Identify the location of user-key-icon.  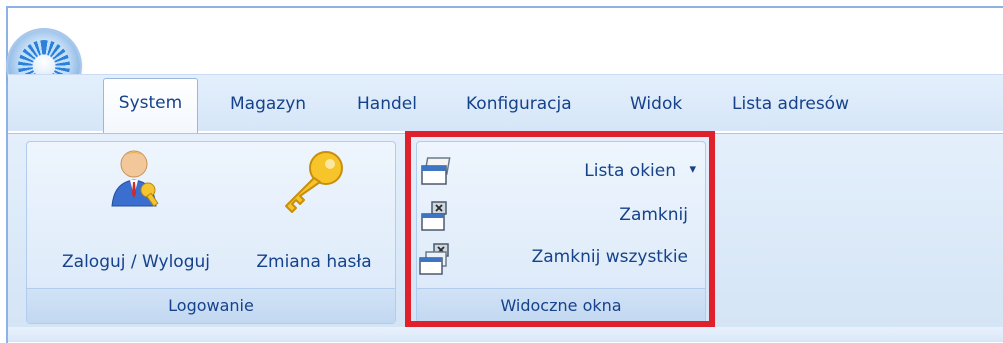
(135, 178).